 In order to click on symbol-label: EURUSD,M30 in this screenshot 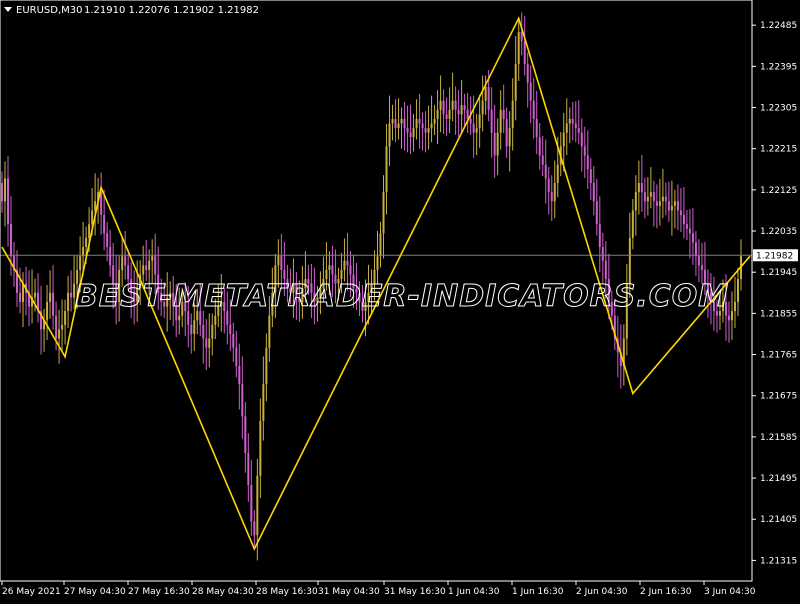, I will do `click(49, 10)`.